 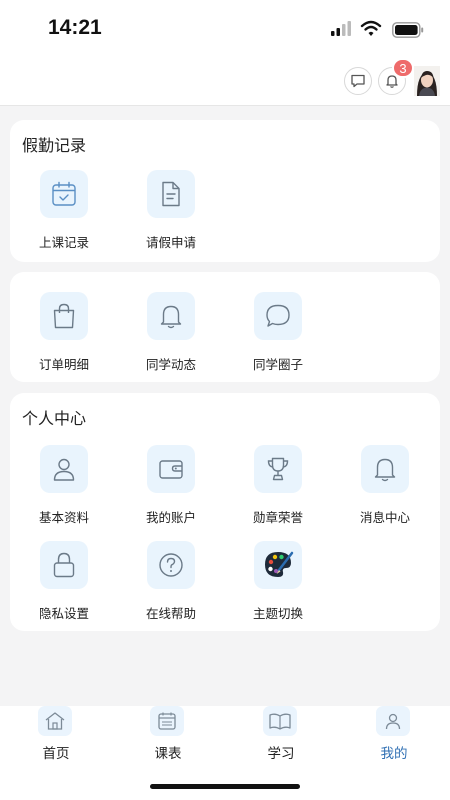 What do you see at coordinates (64, 469) in the screenshot?
I see `user-icon` at bounding box center [64, 469].